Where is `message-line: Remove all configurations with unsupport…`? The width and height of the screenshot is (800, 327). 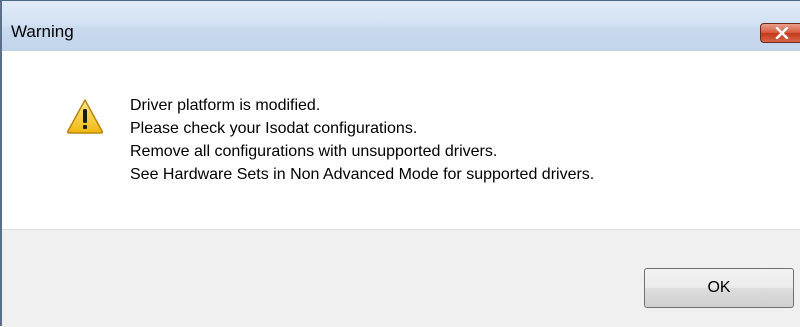
message-line: Remove all configurations with unsupport… is located at coordinates (314, 151).